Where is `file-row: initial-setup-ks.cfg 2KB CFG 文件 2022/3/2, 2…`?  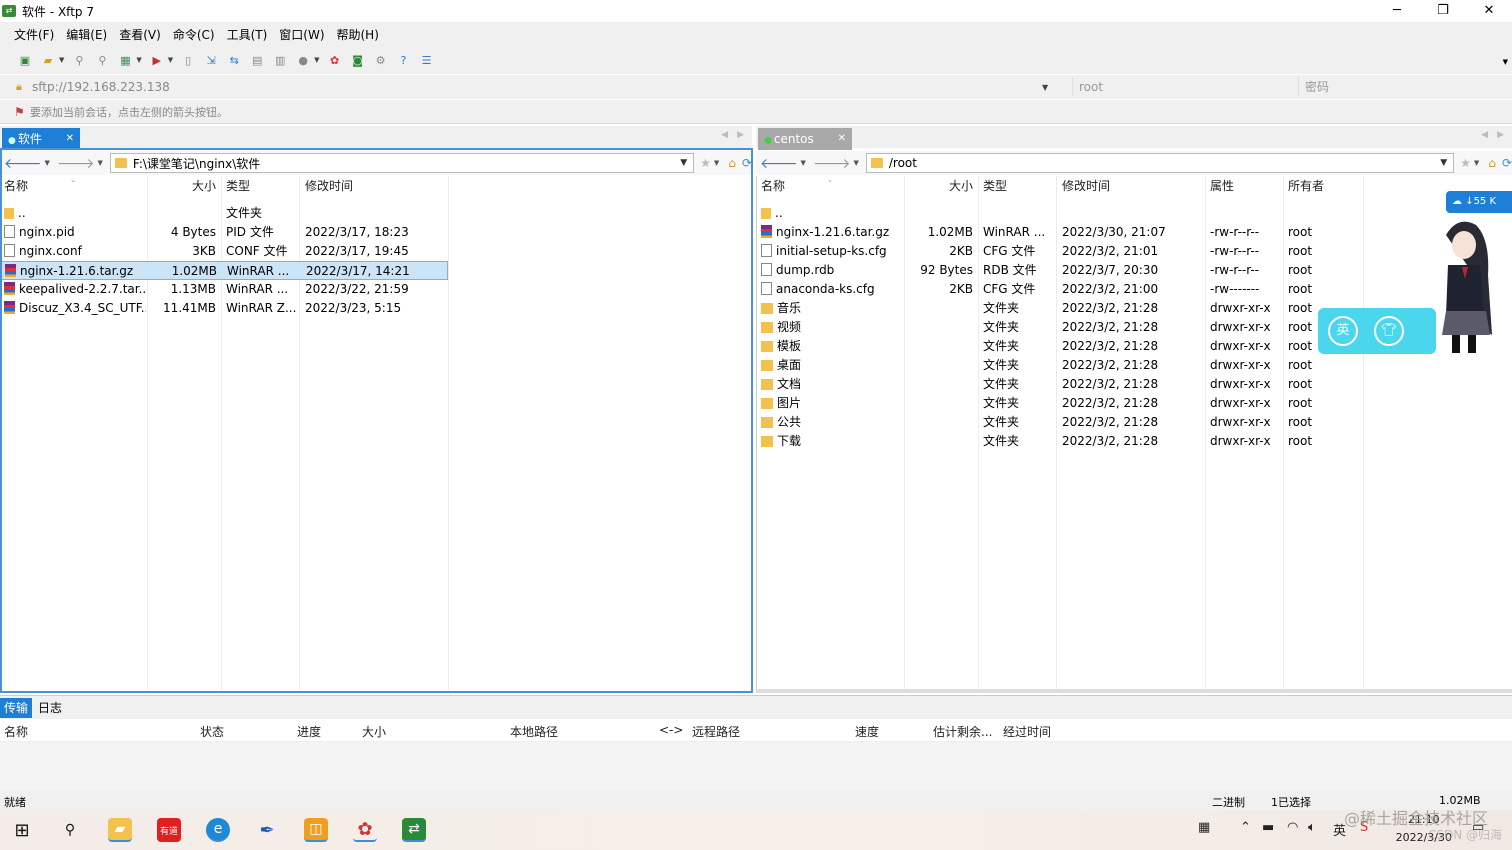
file-row: initial-setup-ks.cfg 2KB CFG 文件 2022/3/2, 2… is located at coordinates (1060, 251).